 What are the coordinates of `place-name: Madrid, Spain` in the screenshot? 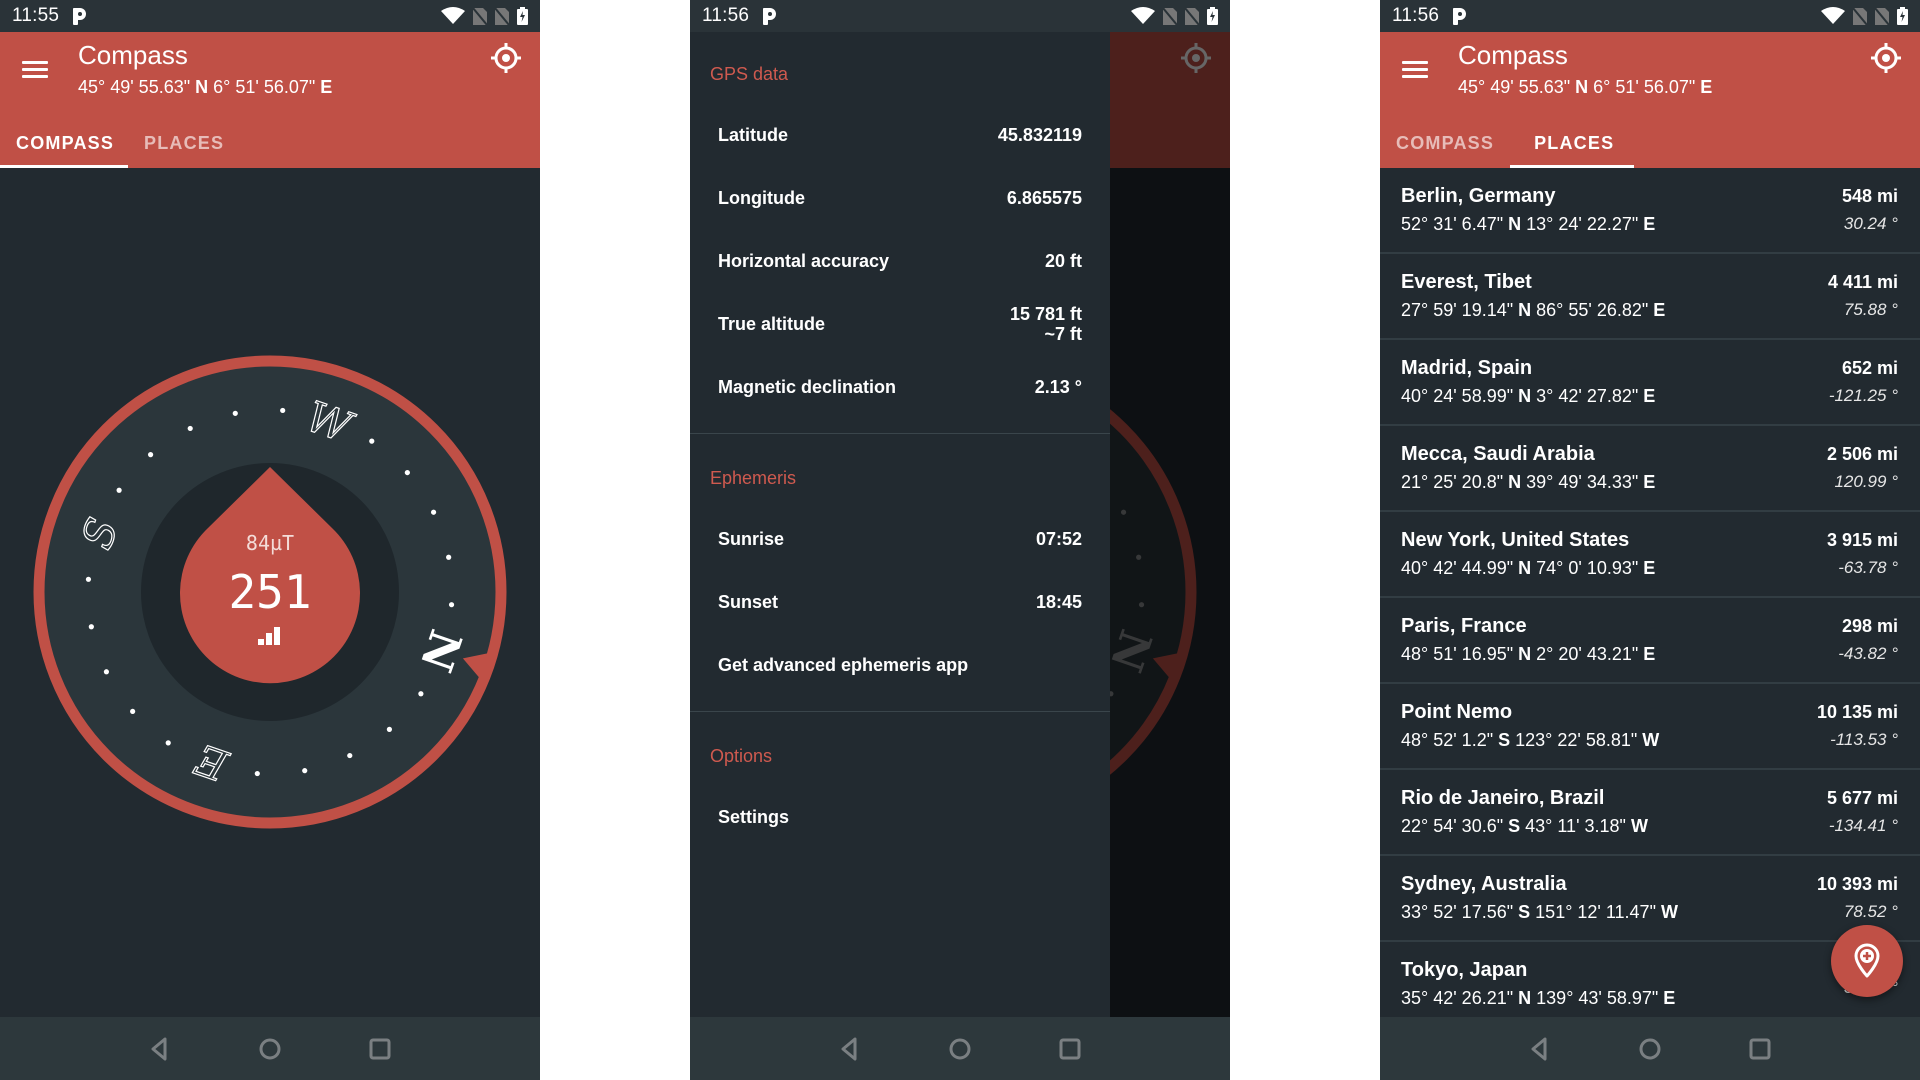 It's located at (1467, 368).